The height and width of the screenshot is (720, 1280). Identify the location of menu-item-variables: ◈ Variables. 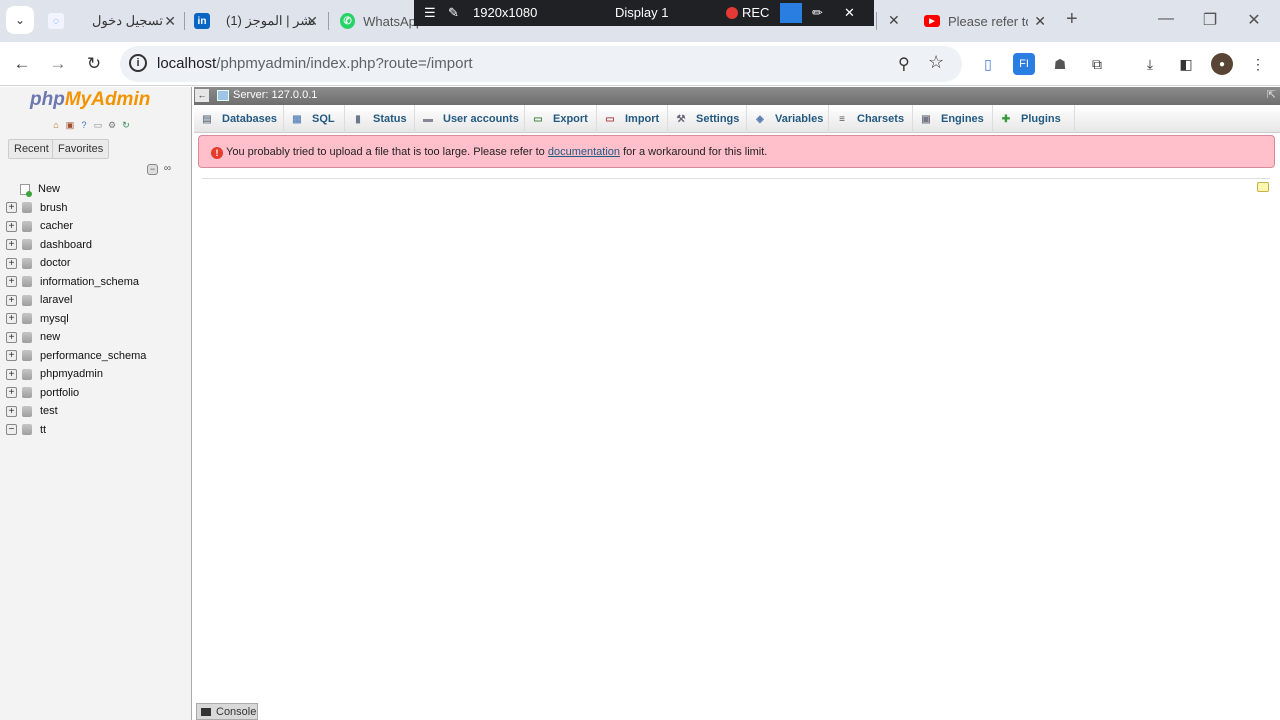
(788, 119).